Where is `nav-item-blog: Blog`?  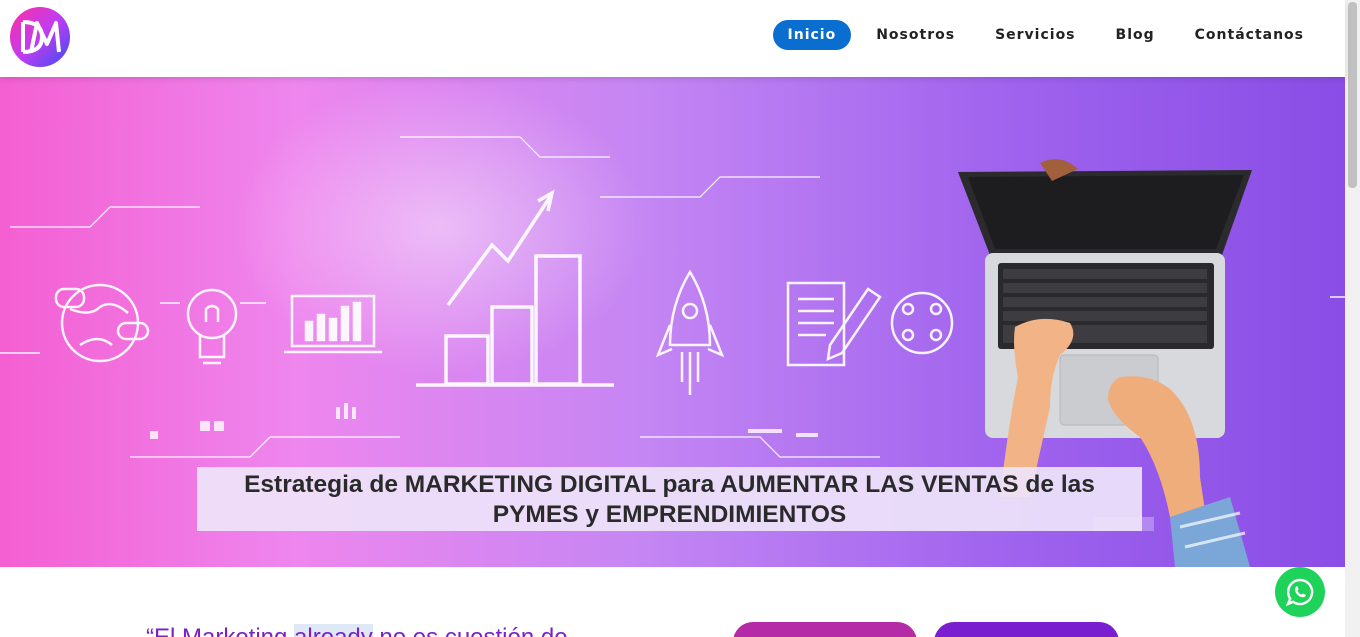 nav-item-blog: Blog is located at coordinates (1135, 35).